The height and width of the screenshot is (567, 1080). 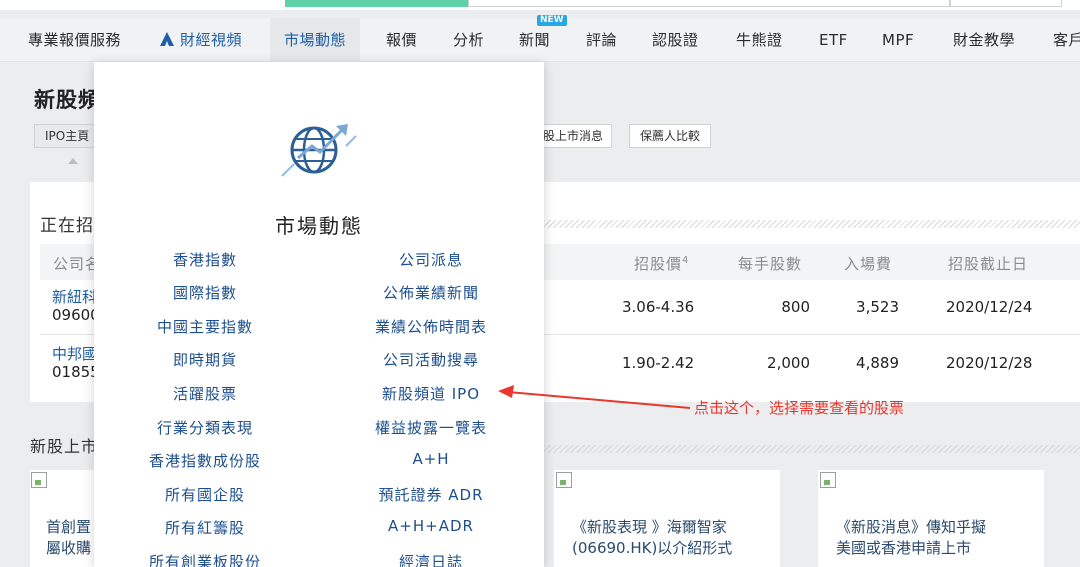 I want to click on ipo-section-heading: 正在招, so click(x=67, y=226).